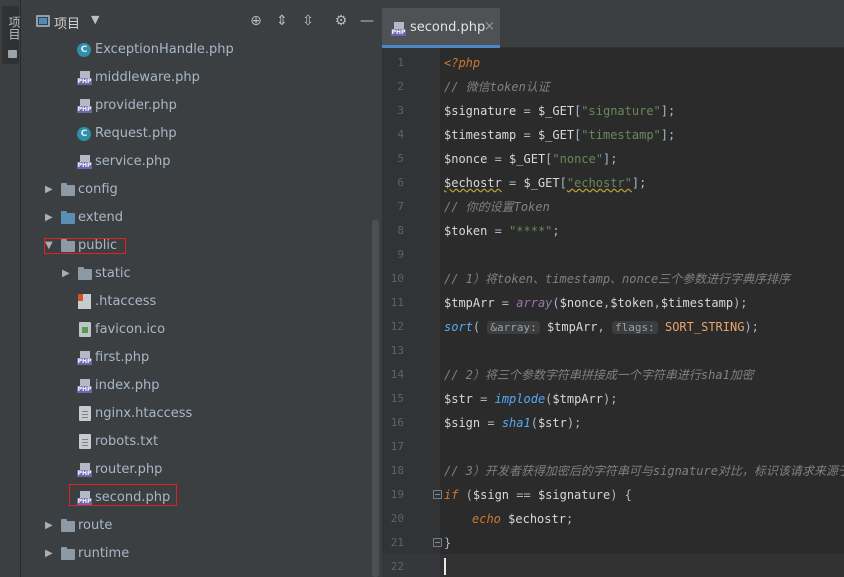 The height and width of the screenshot is (577, 844). Describe the element at coordinates (644, 471) in the screenshot. I see `code-line-18: // 3）开发者获得加密后的字符串可与signature对比，标识该请求来源于` at that location.